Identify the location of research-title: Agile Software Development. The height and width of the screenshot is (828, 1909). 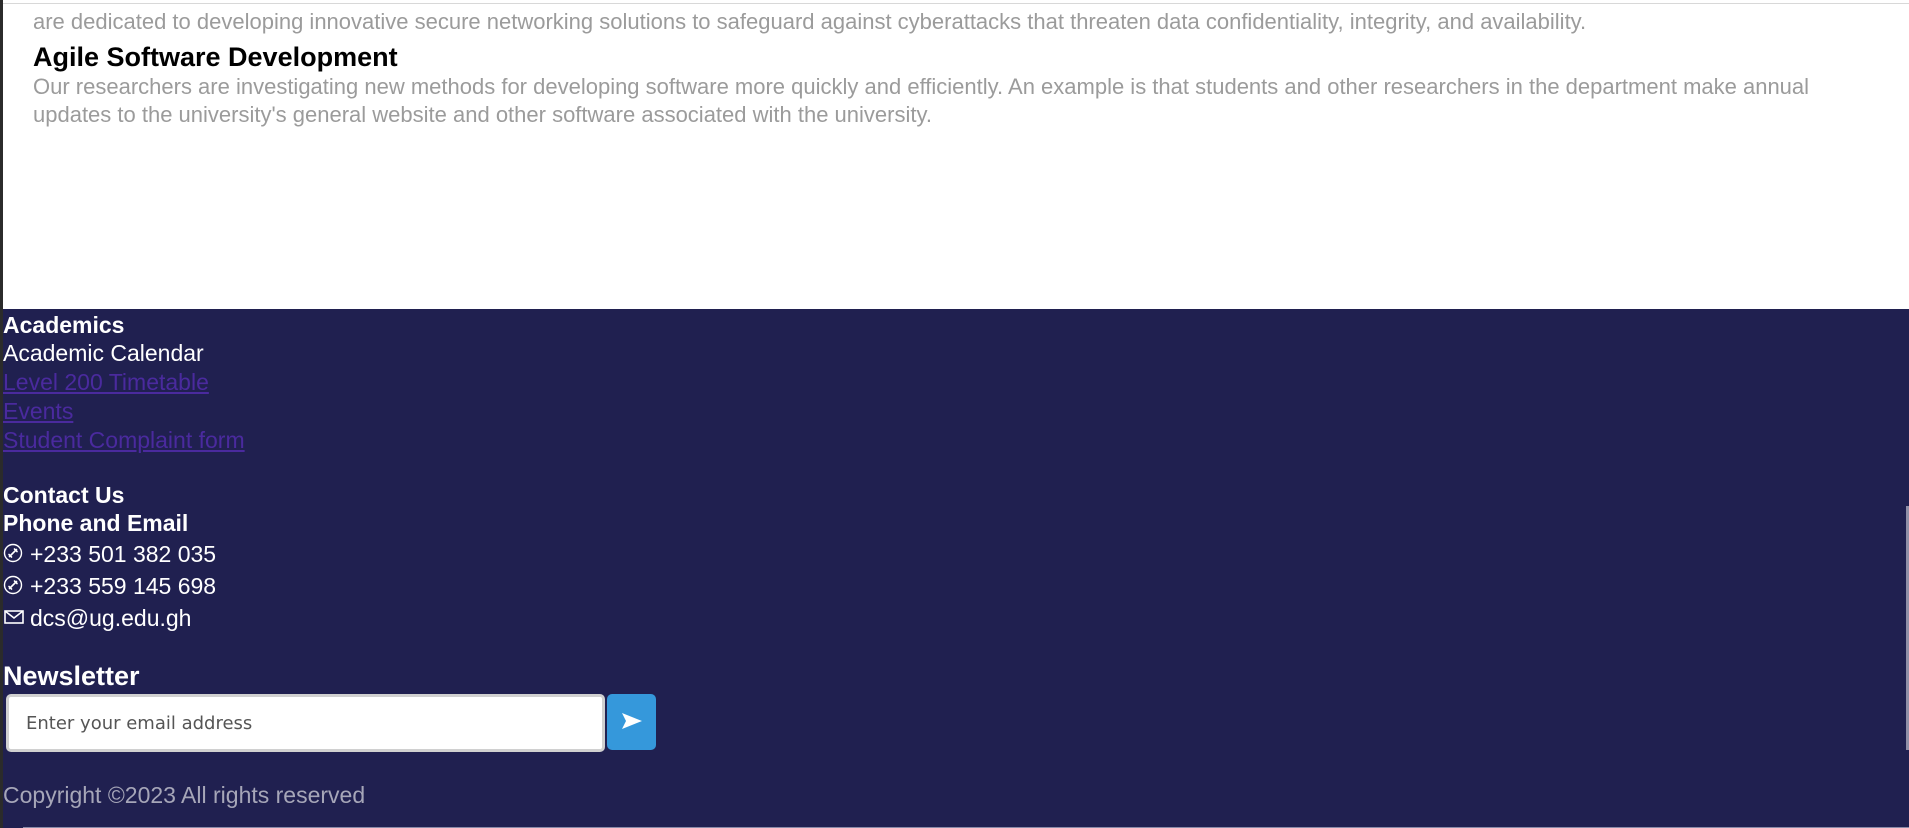
(215, 57).